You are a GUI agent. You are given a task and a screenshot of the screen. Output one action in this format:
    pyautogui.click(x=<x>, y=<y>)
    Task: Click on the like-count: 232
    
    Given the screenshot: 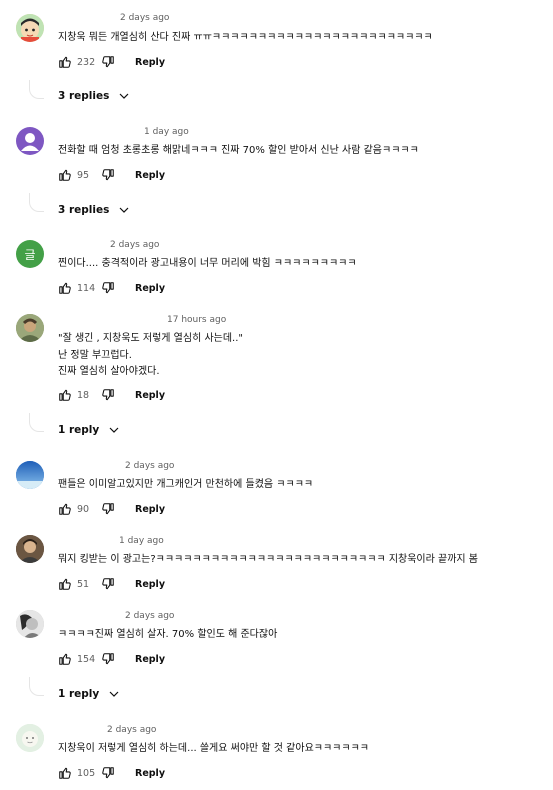 What is the action you would take?
    pyautogui.click(x=86, y=62)
    